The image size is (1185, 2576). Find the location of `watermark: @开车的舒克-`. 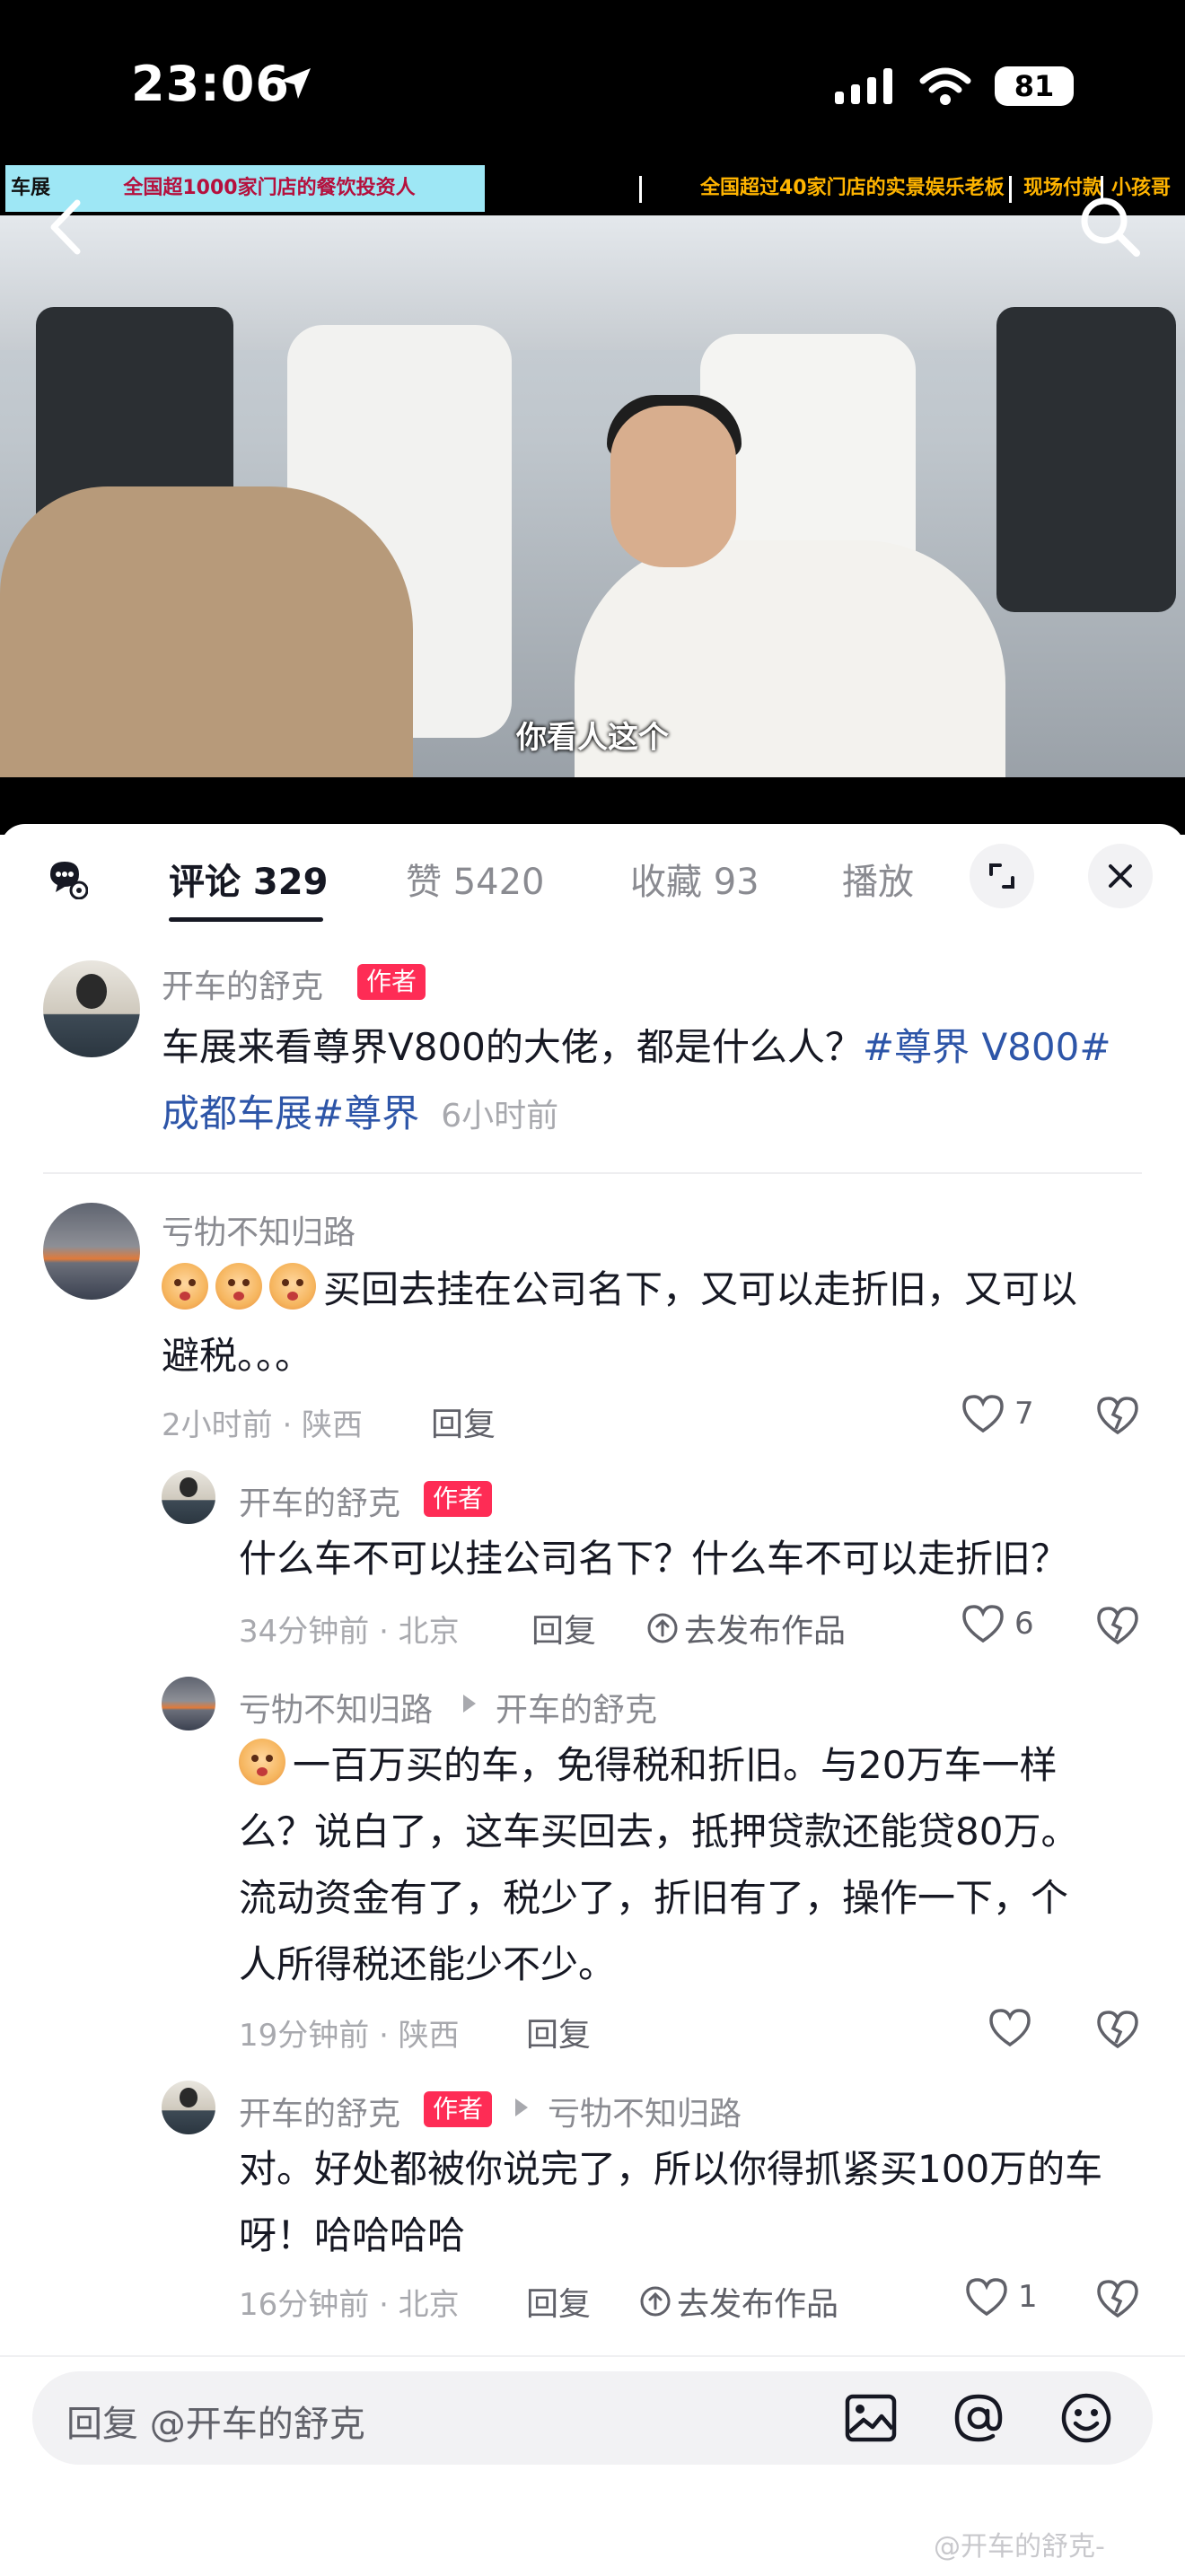

watermark: @开车的舒克- is located at coordinates (1019, 2547).